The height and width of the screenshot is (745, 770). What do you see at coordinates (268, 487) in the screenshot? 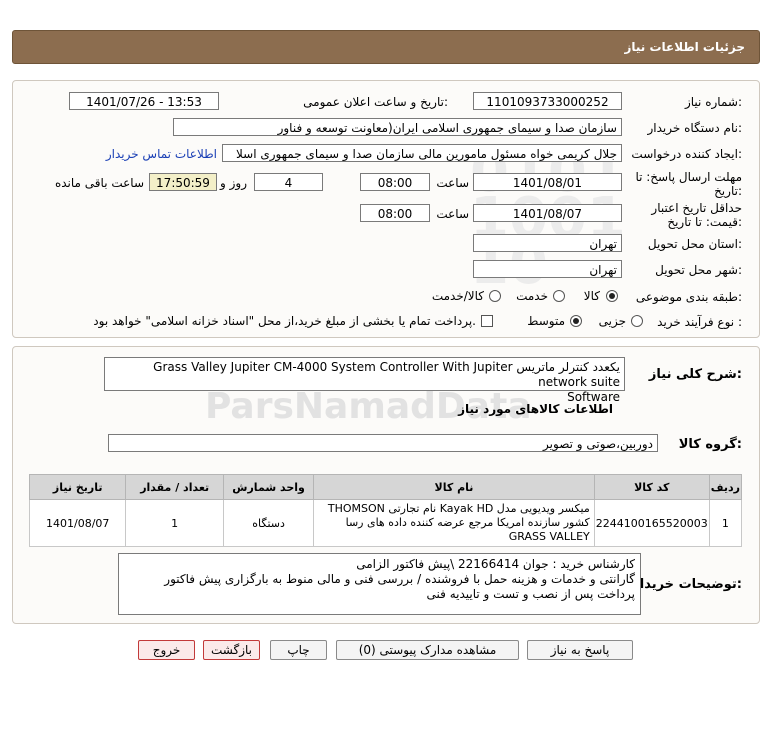
I see `col-unit: واحد شمارش` at bounding box center [268, 487].